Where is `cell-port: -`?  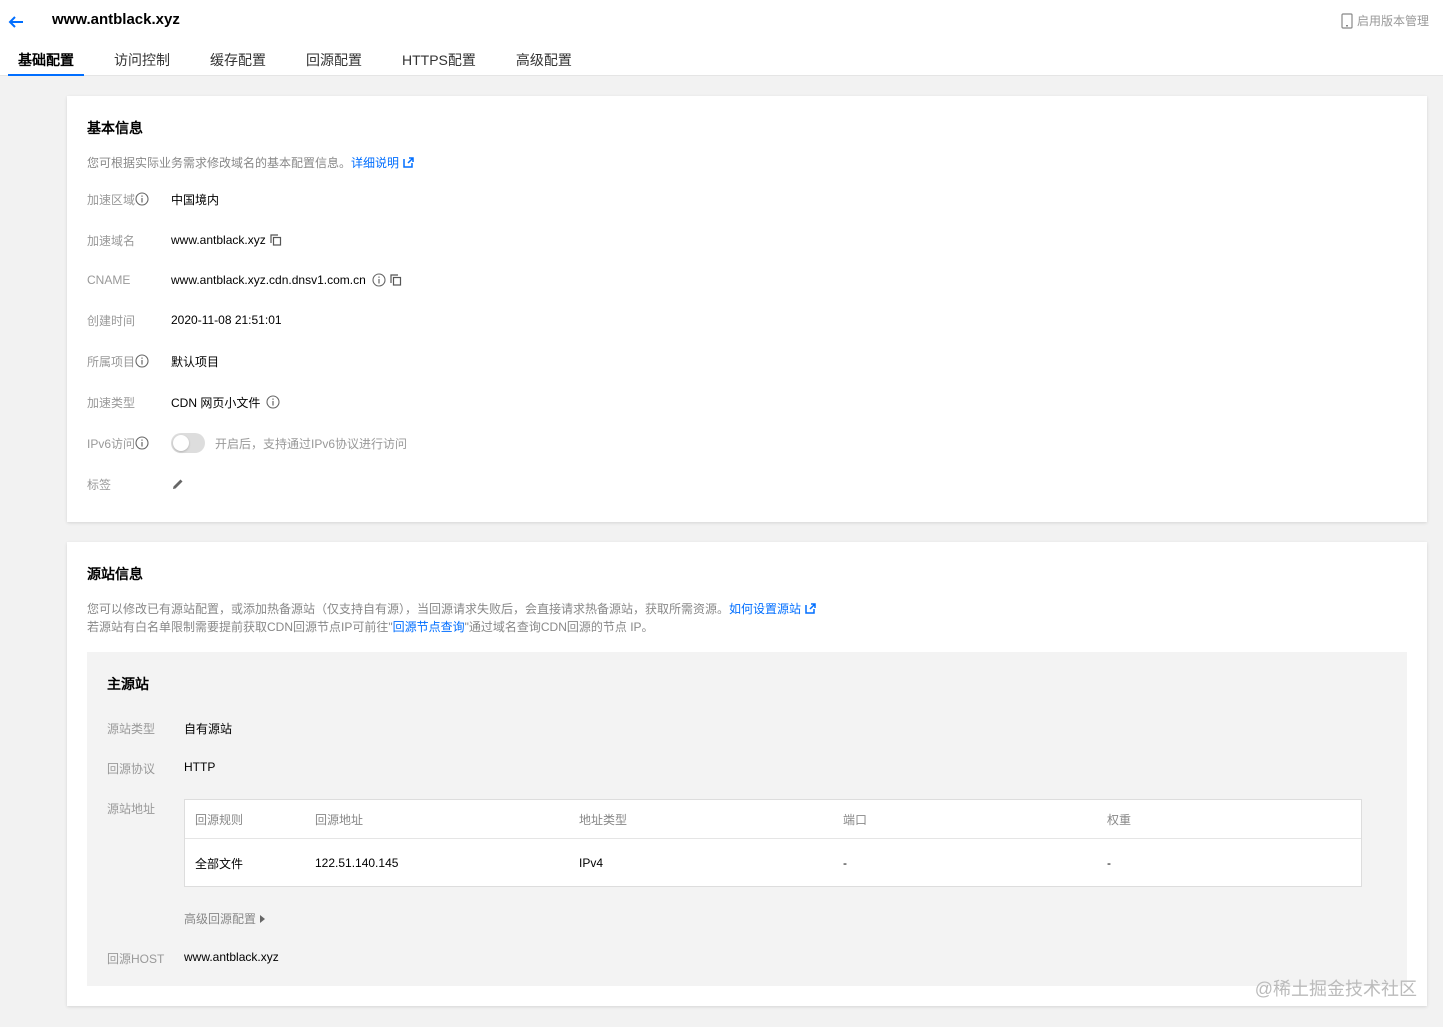 cell-port: - is located at coordinates (845, 863).